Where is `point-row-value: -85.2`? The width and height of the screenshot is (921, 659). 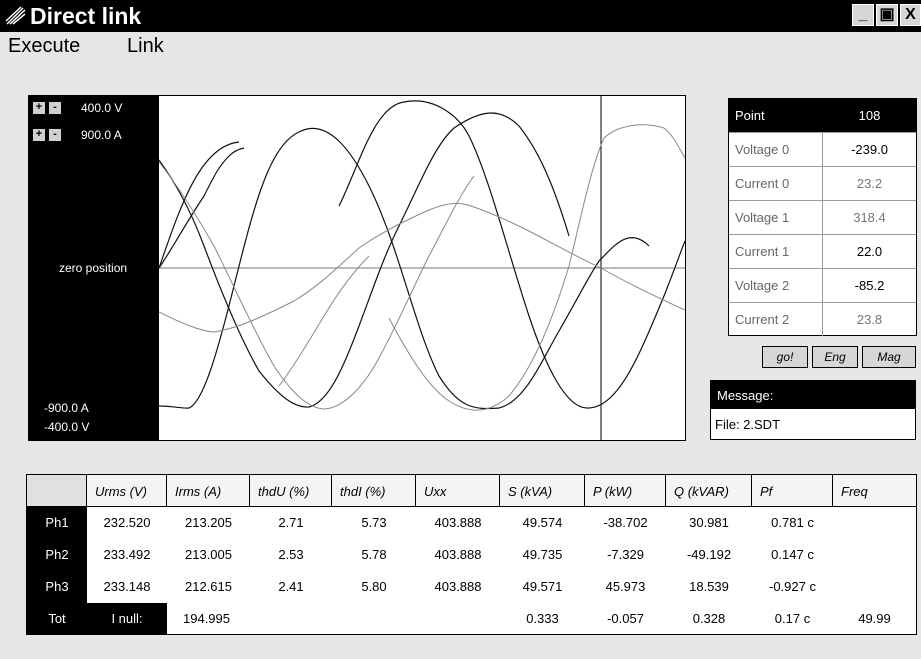 point-row-value: -85.2 is located at coordinates (869, 285).